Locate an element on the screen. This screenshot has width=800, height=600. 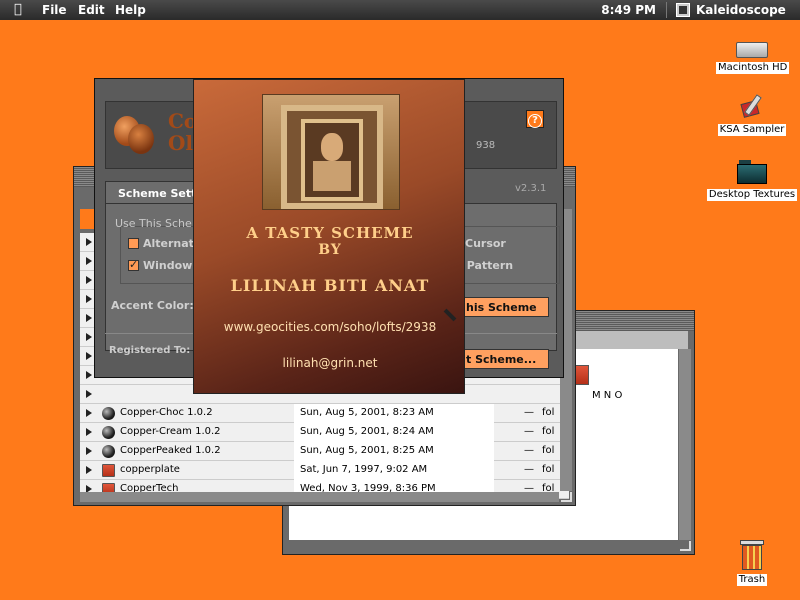
window-checkbox-label: Window is located at coordinates (168, 265).